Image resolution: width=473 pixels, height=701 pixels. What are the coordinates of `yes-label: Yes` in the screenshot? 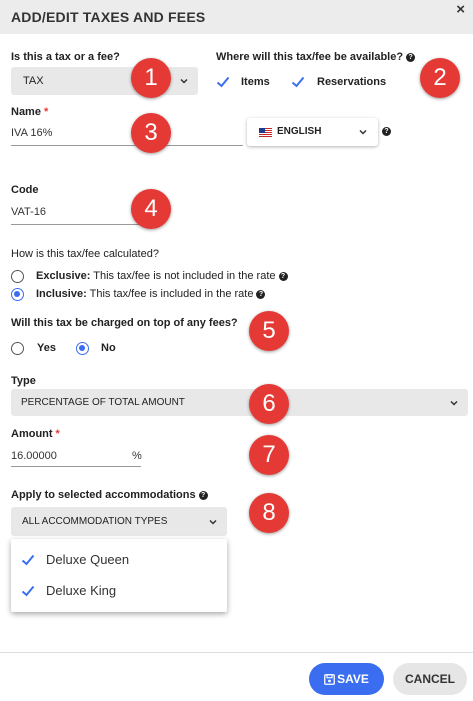 It's located at (46, 348).